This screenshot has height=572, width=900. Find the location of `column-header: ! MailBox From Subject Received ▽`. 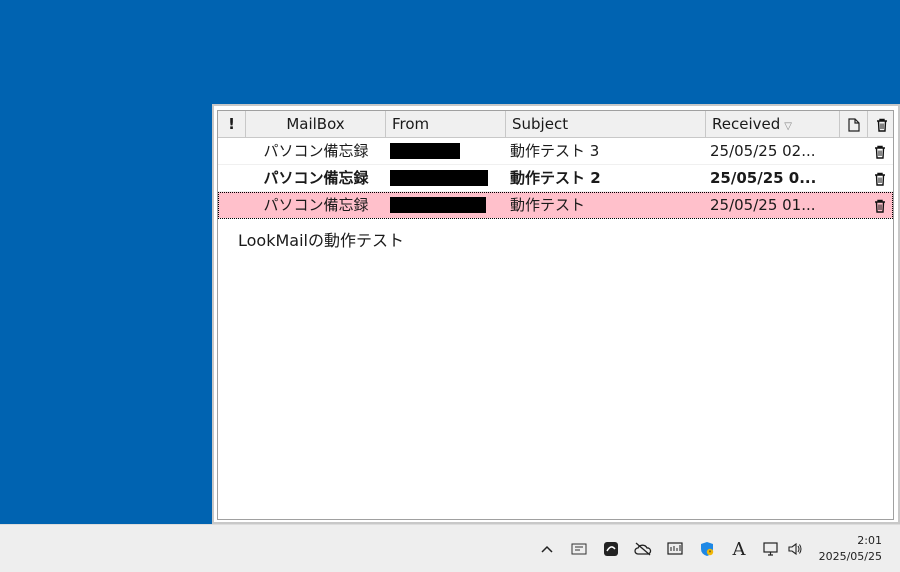

column-header: ! MailBox From Subject Received ▽ is located at coordinates (555, 124).